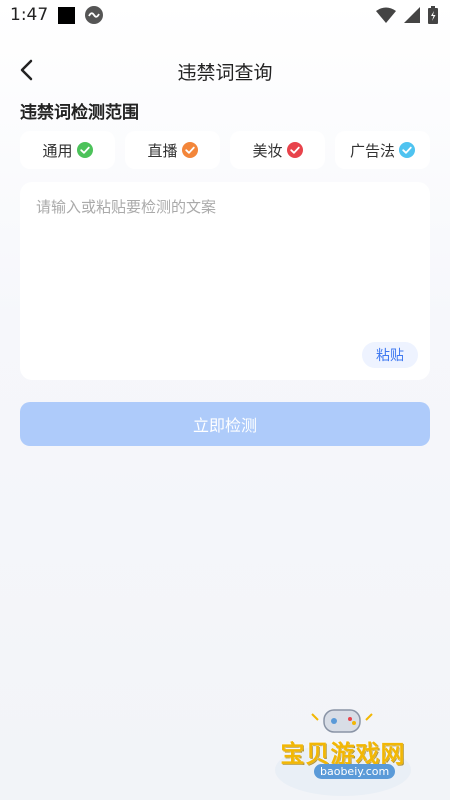  Describe the element at coordinates (57, 150) in the screenshot. I see `scope-chip-label: 通用` at that location.